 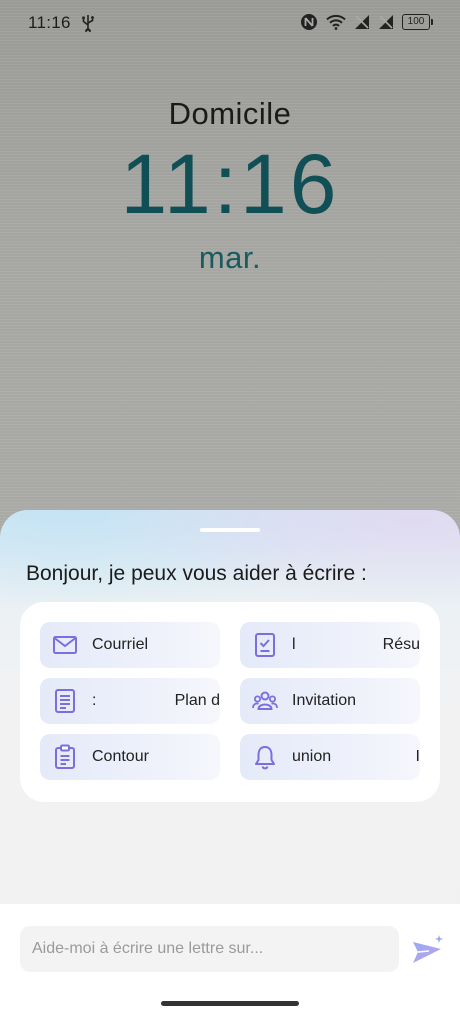 What do you see at coordinates (196, 573) in the screenshot?
I see `assistant-greeting: Bonjour, je peux vous aider à écrire :` at bounding box center [196, 573].